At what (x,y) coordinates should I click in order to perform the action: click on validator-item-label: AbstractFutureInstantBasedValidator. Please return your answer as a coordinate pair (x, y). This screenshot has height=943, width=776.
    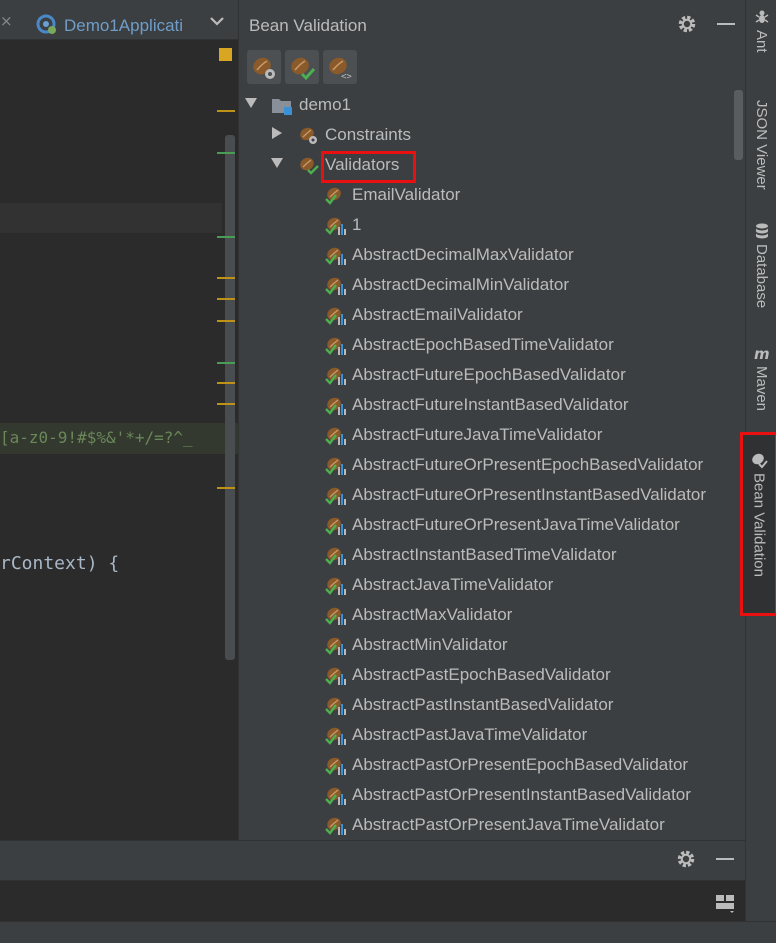
    Looking at the image, I should click on (490, 404).